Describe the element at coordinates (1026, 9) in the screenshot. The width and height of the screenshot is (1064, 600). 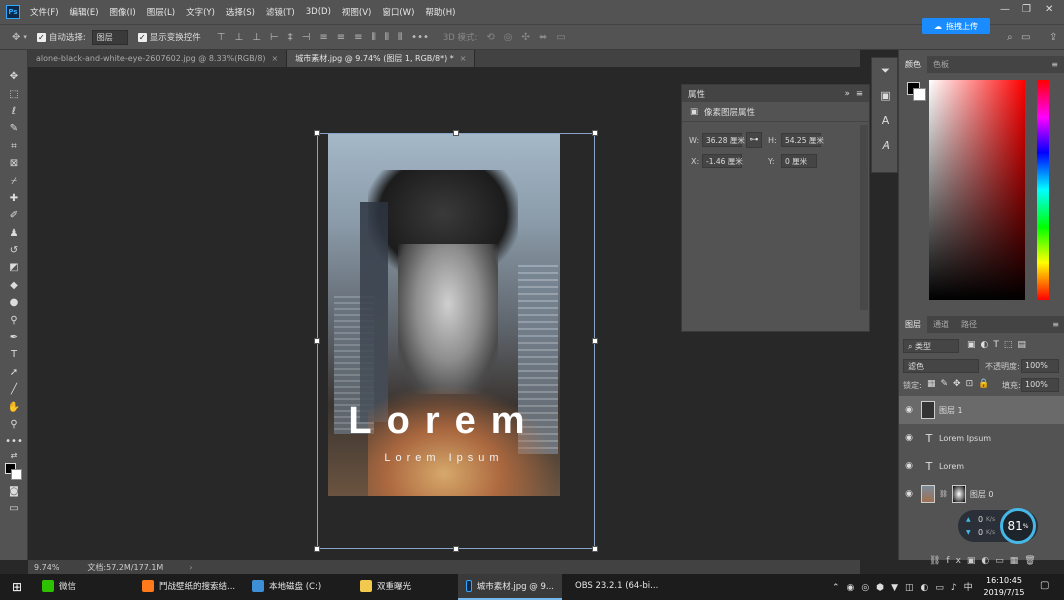
I see `restore-icon: ❐` at that location.